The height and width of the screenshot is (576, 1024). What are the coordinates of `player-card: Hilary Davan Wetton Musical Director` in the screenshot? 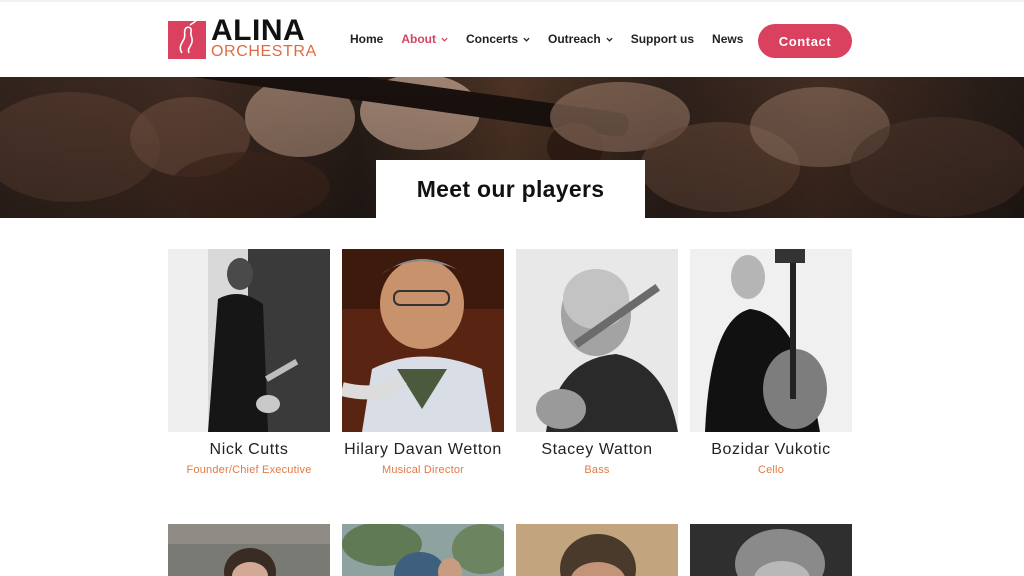 It's located at (423, 362).